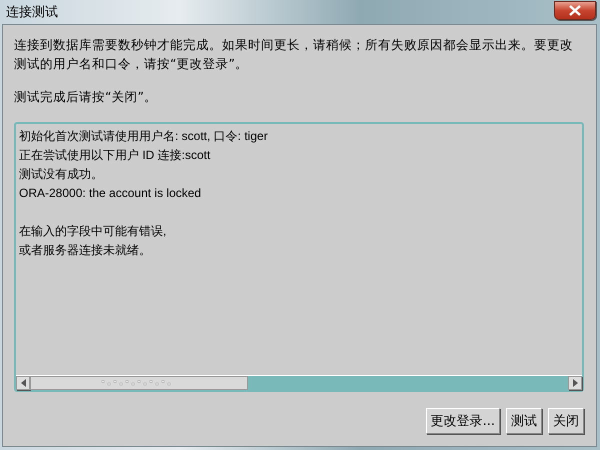 The image size is (600, 450). I want to click on output-line: 初始化首次测试请使用用户名: scott, 口令: tiger, so click(144, 136).